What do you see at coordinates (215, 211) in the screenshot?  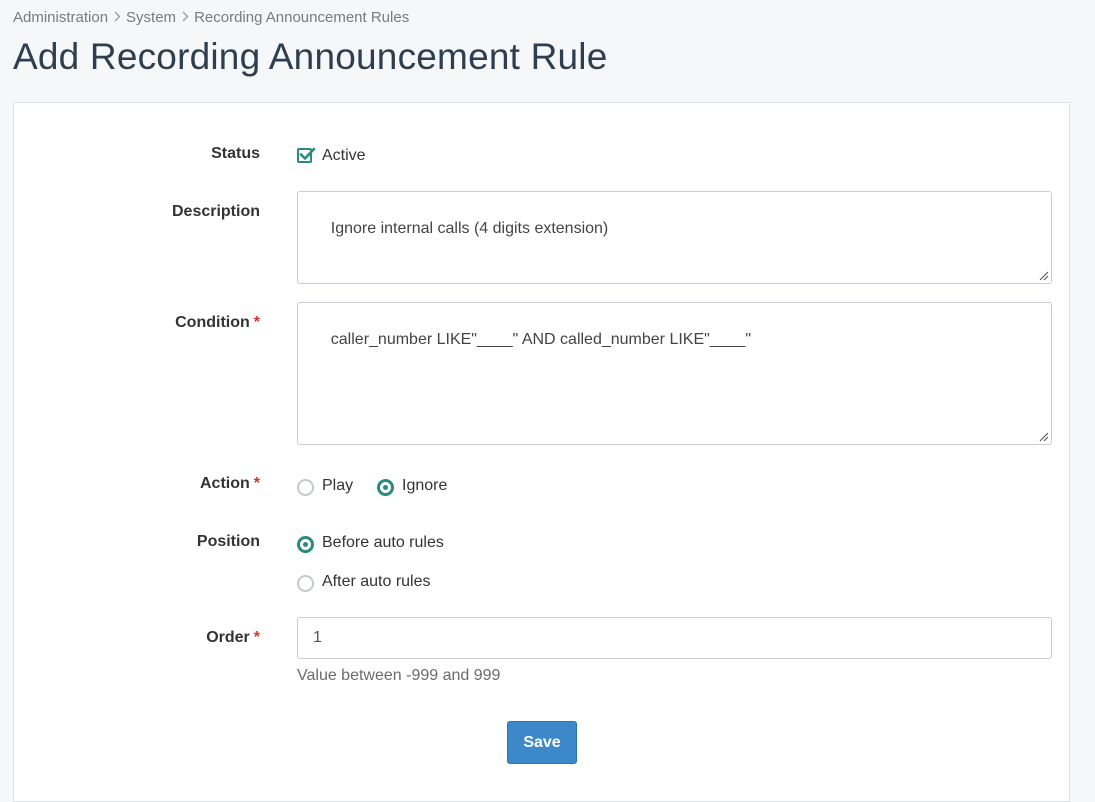 I see `description-label-text: Description` at bounding box center [215, 211].